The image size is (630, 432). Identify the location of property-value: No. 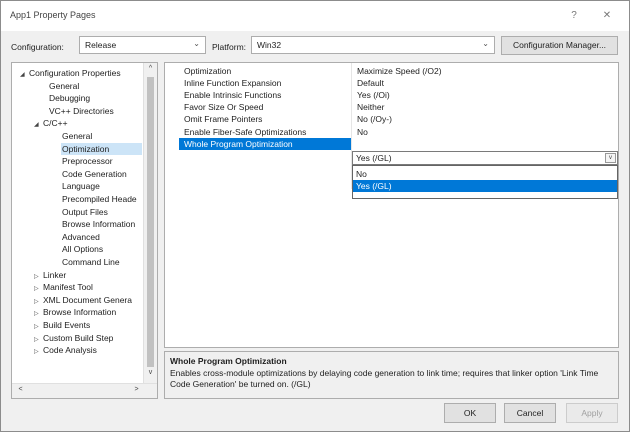
(362, 131).